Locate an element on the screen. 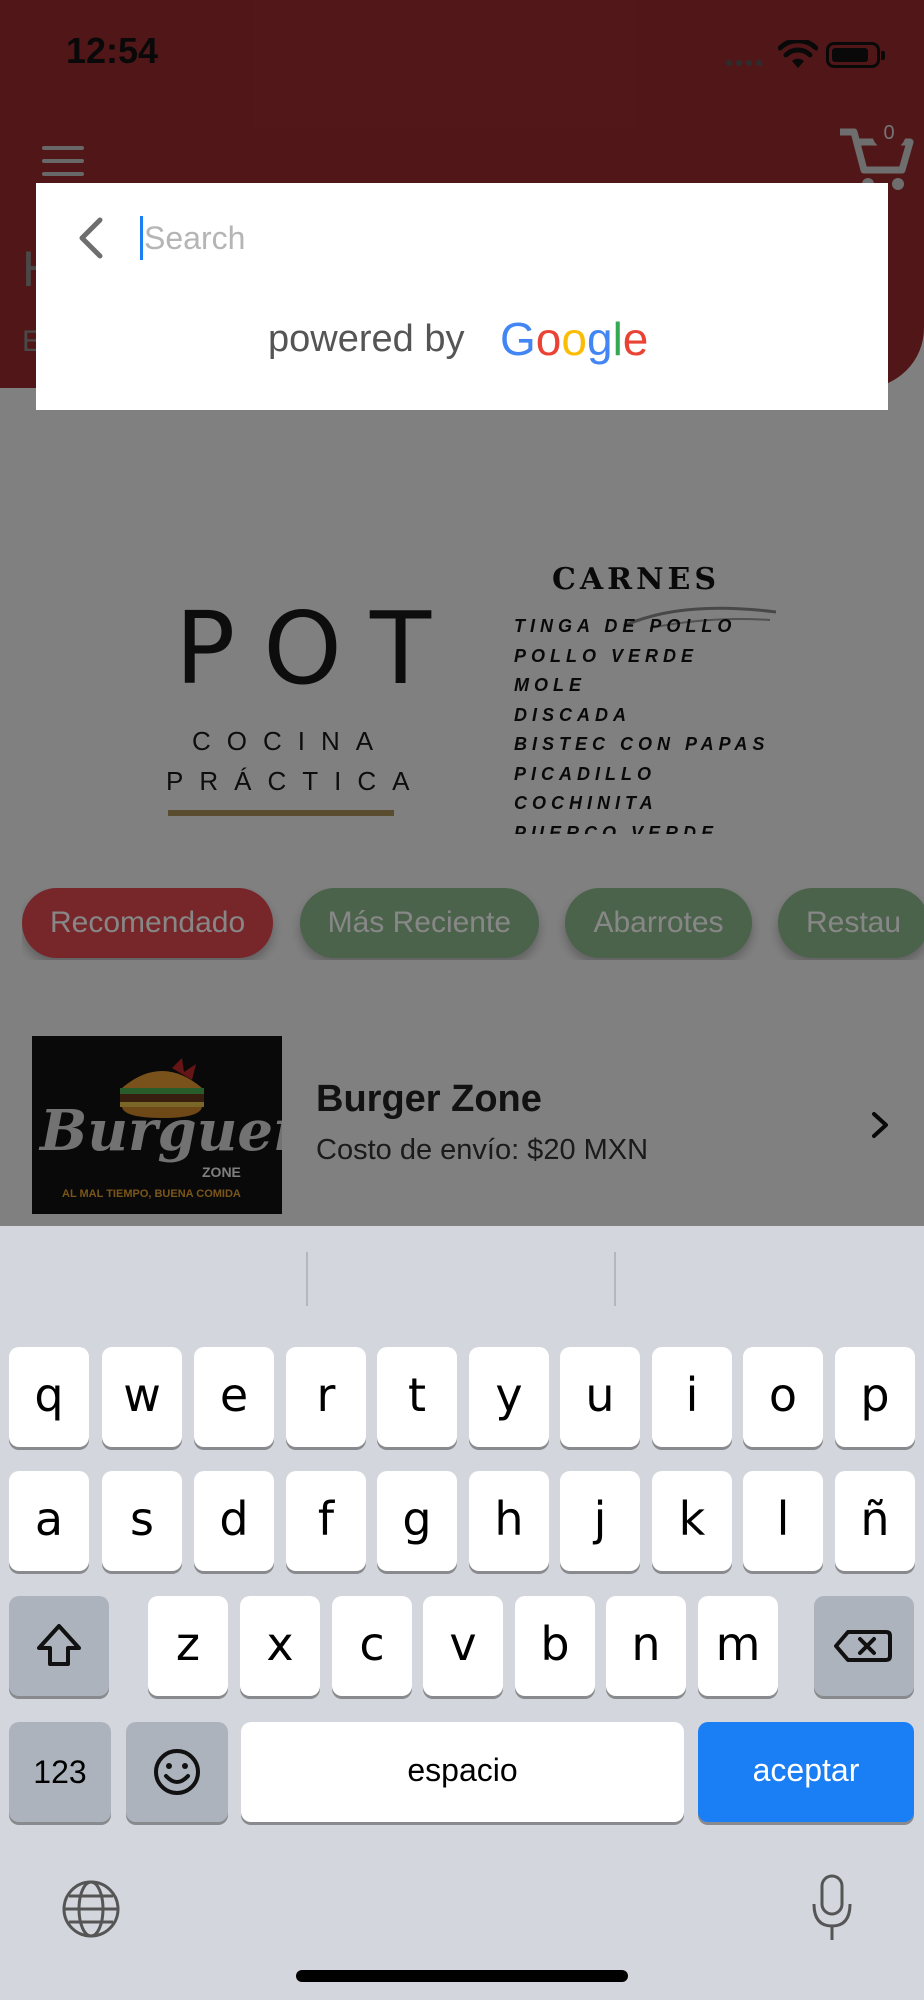  google-logo: Google is located at coordinates (574, 339).